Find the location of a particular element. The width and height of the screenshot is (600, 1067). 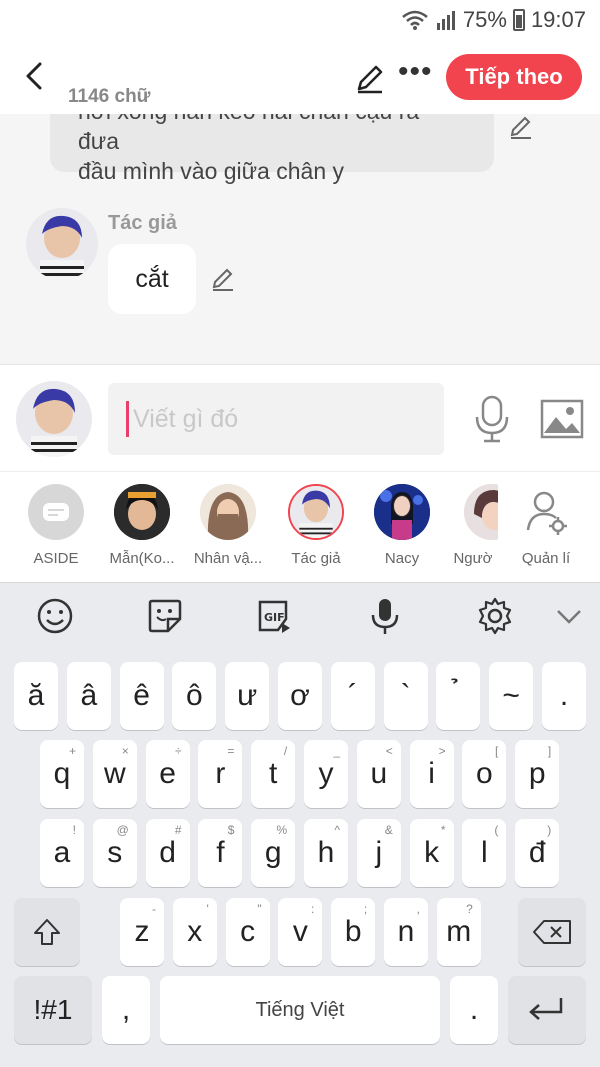

key-label: l is located at coordinates (484, 852).